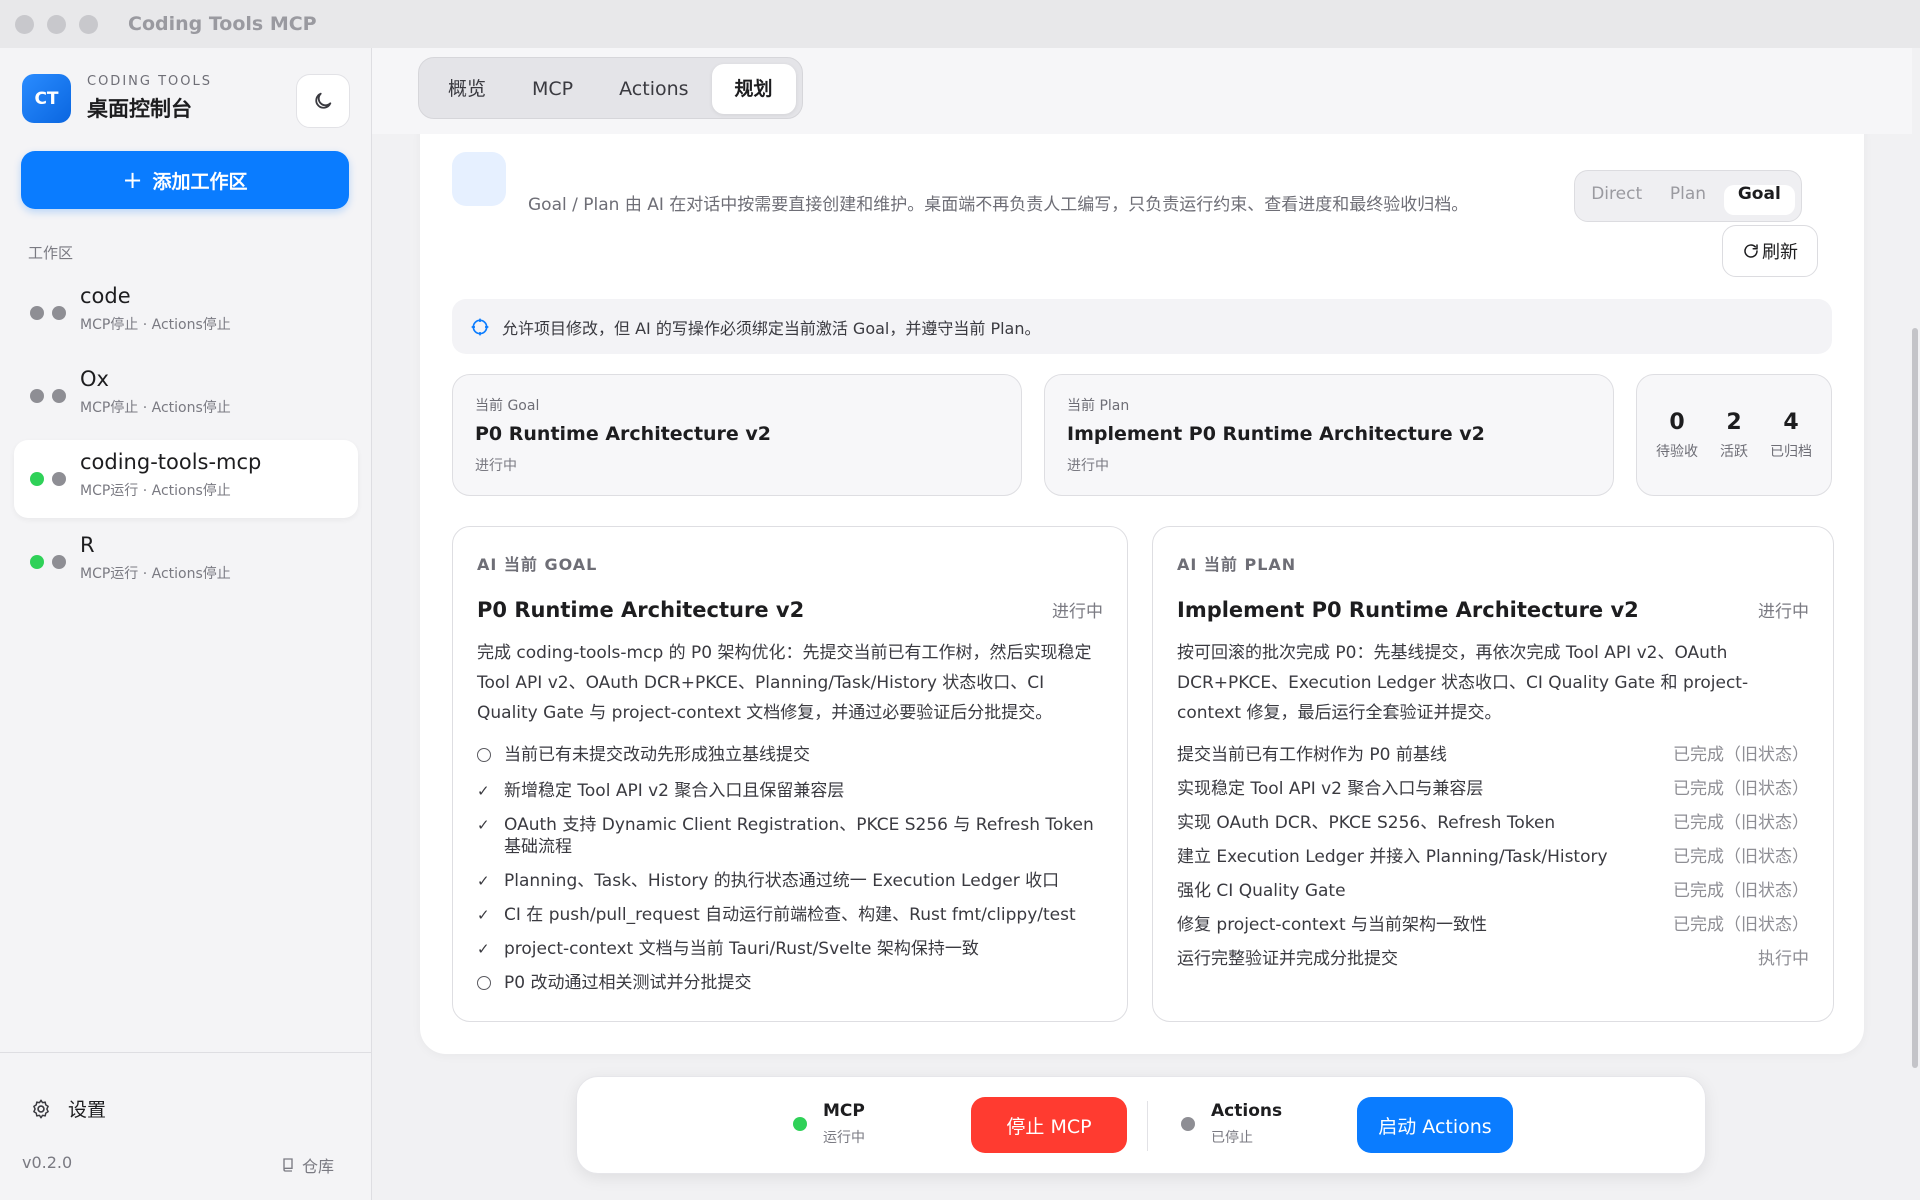 This screenshot has width=1920, height=1200. What do you see at coordinates (149, 81) in the screenshot?
I see `brand-subtitle: CODING TOOLS` at bounding box center [149, 81].